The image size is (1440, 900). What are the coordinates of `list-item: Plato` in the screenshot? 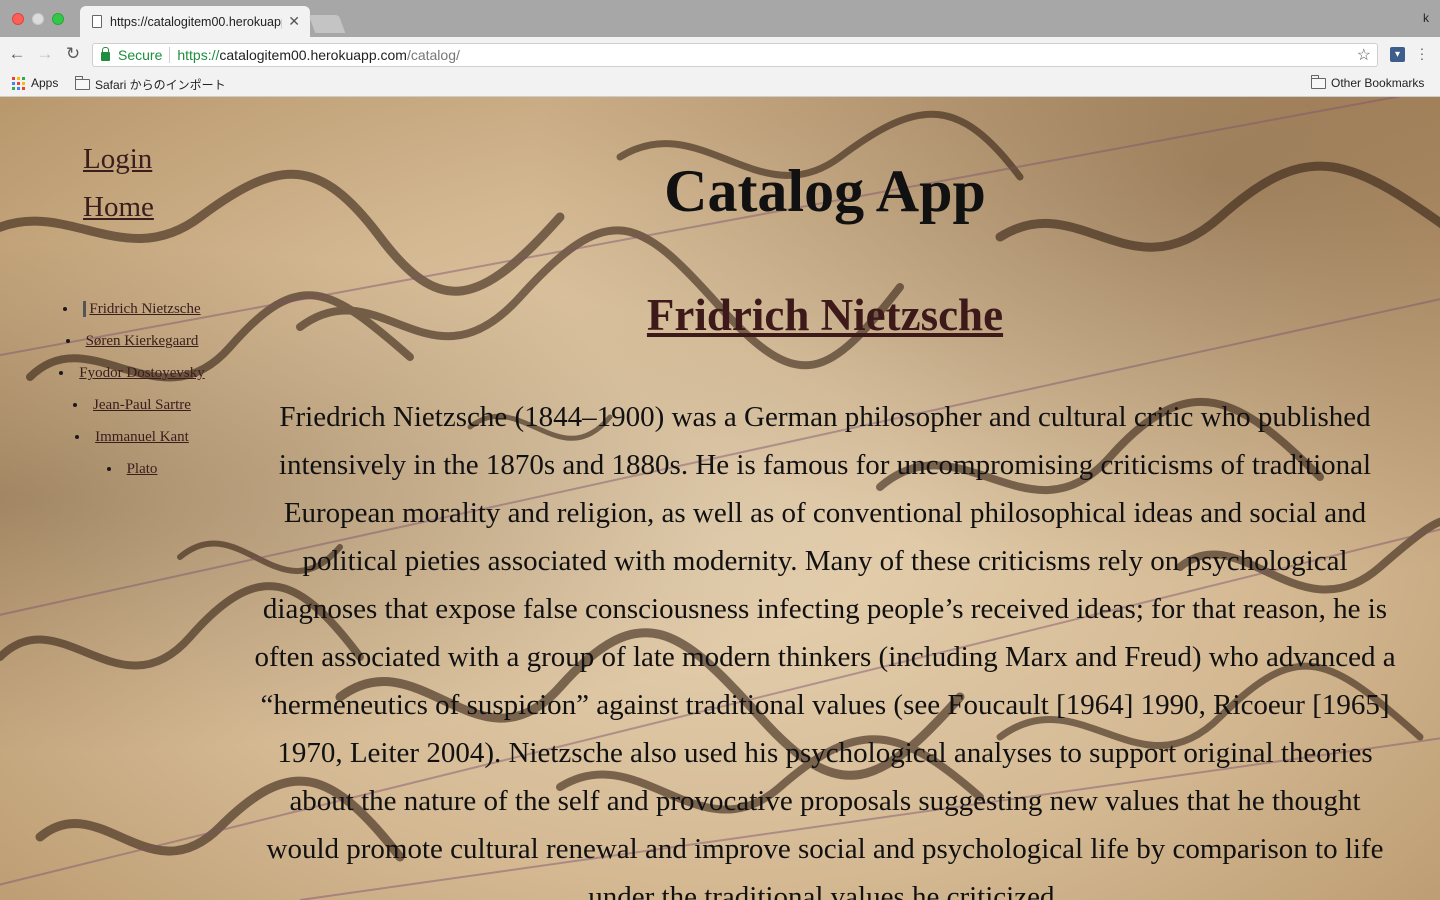 It's located at (132, 469).